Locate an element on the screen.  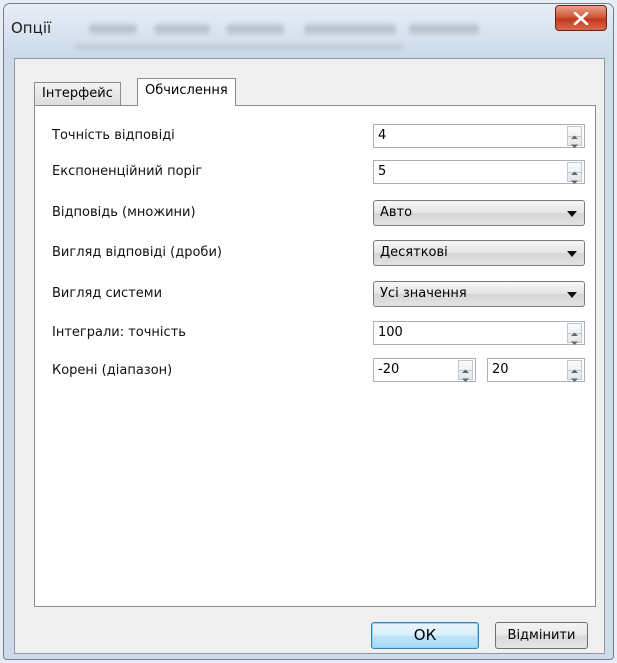
integral-precision-spin-arrows is located at coordinates (574, 334).